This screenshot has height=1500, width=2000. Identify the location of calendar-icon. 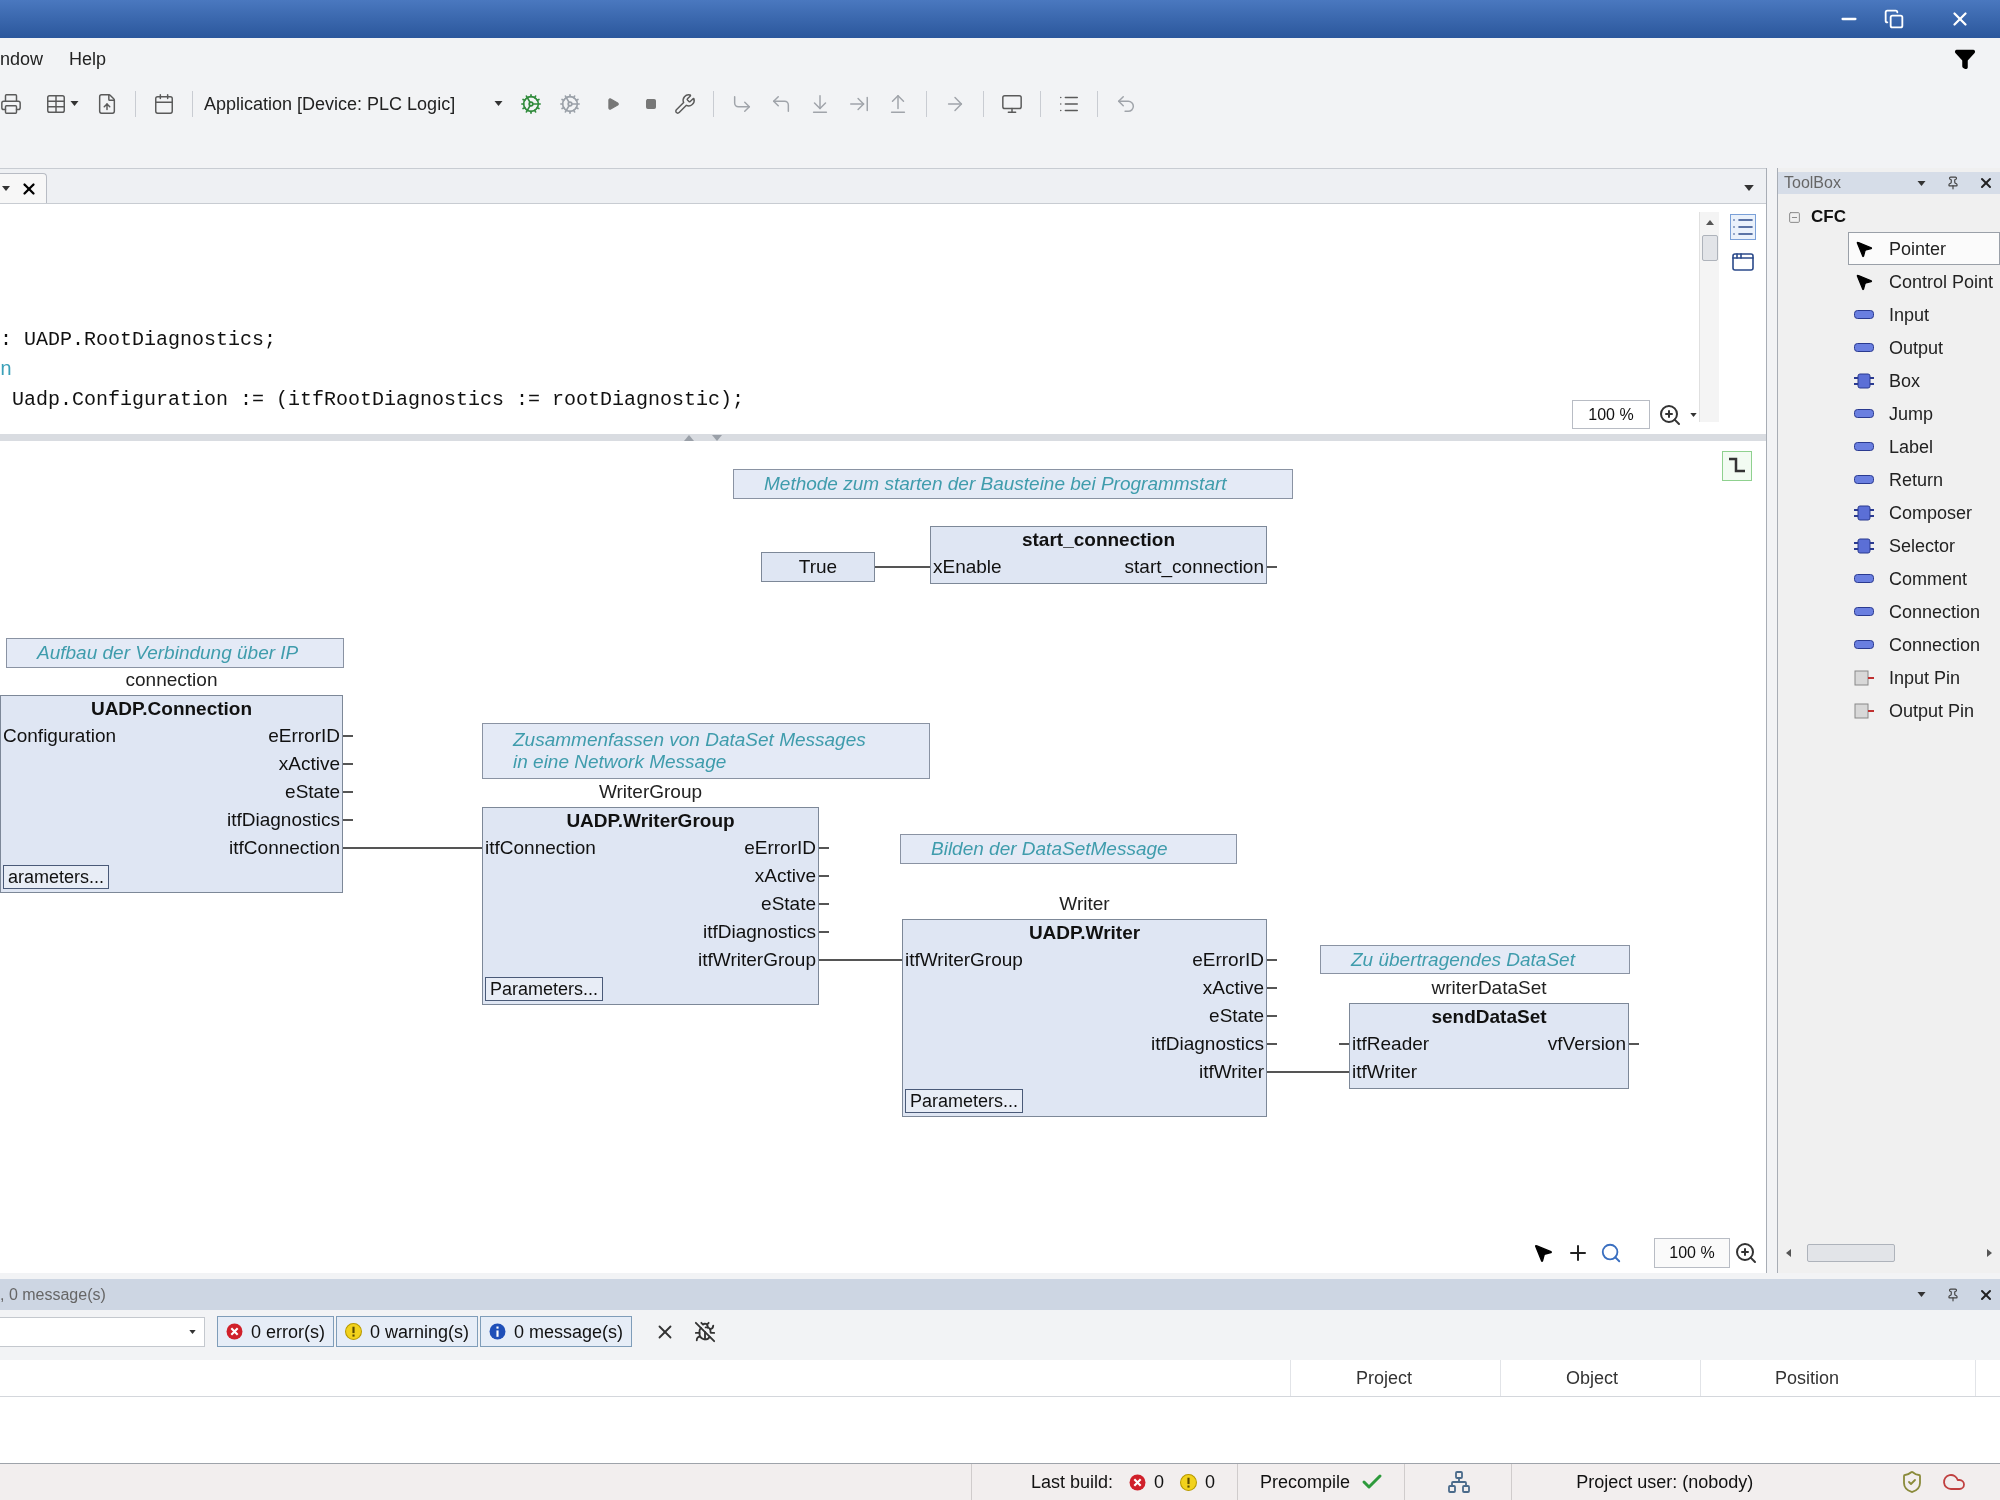
(164, 103).